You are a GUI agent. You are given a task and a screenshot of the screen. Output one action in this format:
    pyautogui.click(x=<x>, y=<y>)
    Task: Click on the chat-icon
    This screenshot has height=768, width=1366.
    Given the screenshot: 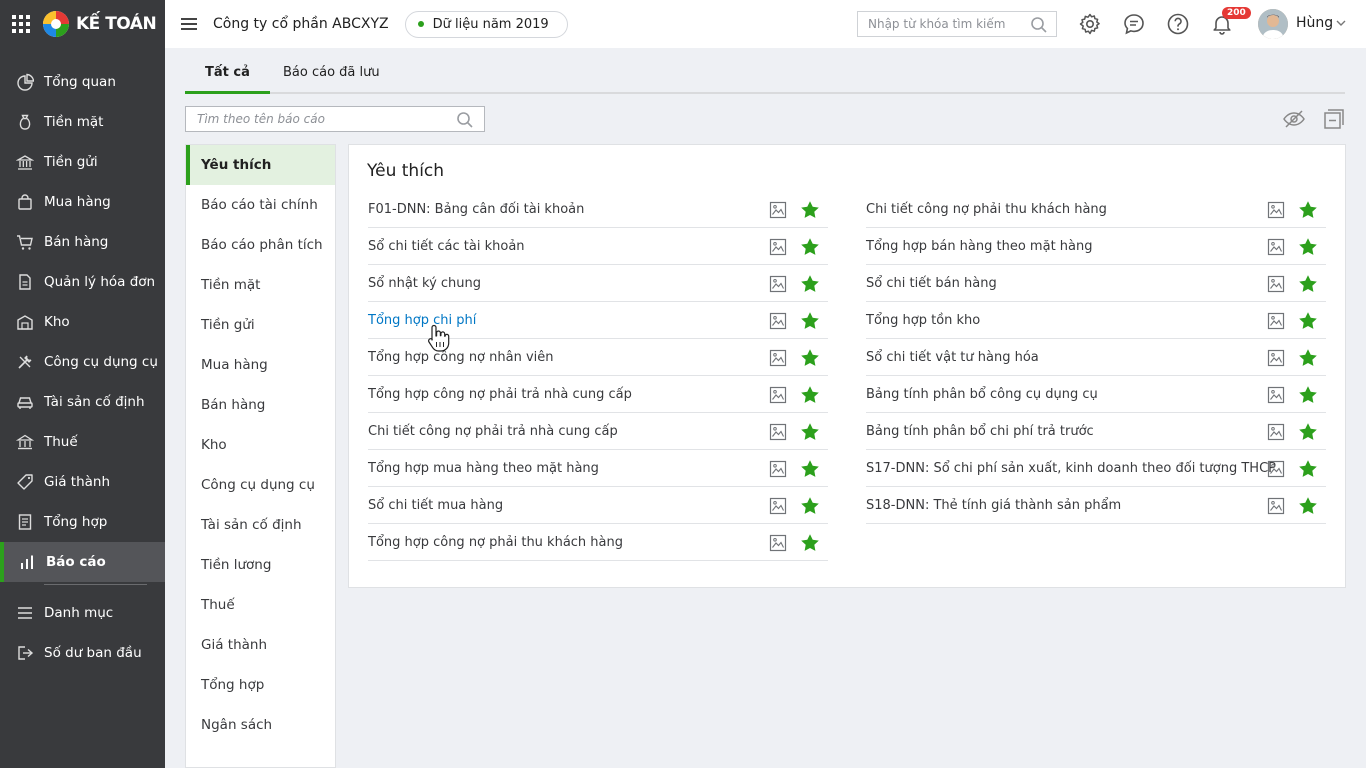 What is the action you would take?
    pyautogui.click(x=1134, y=24)
    